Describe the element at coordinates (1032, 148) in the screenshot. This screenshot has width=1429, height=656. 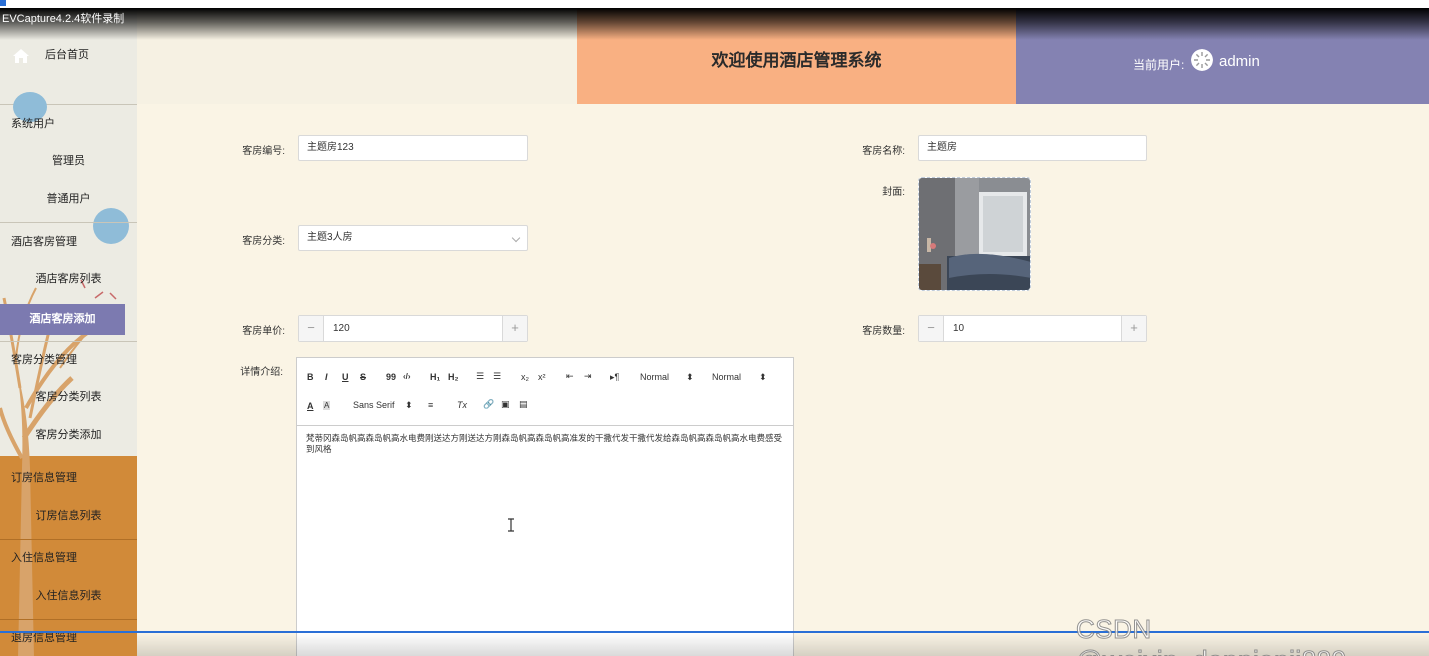
I see `room-name-input: 主题房` at that location.